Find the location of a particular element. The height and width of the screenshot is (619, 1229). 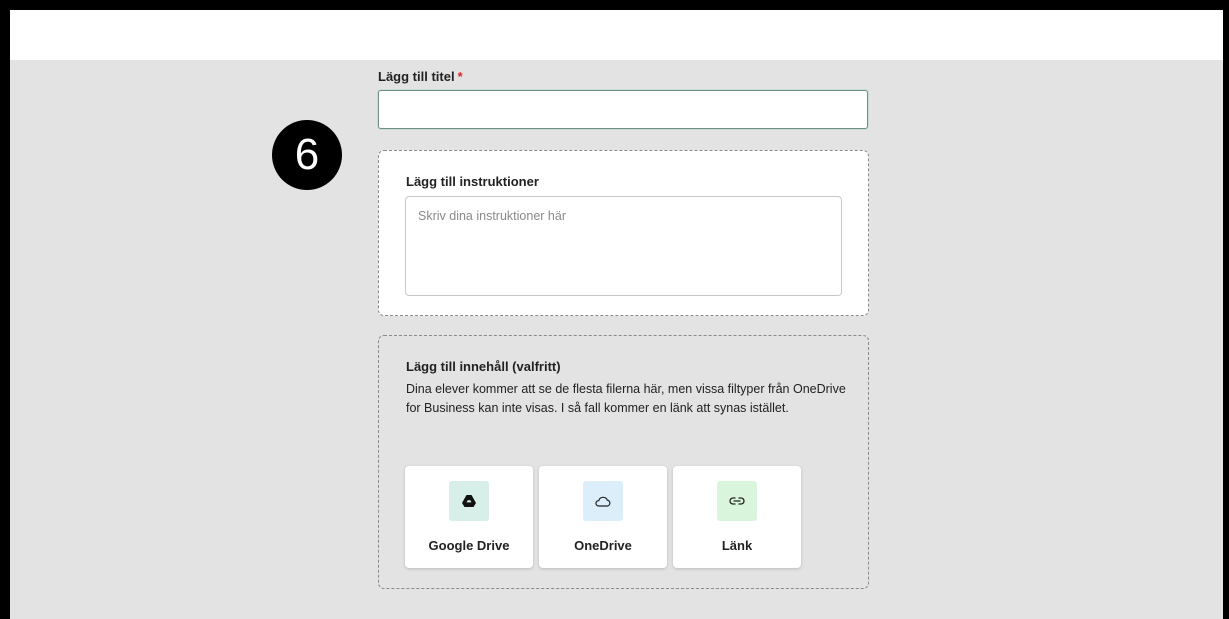

link-button: Länk is located at coordinates (737, 517).